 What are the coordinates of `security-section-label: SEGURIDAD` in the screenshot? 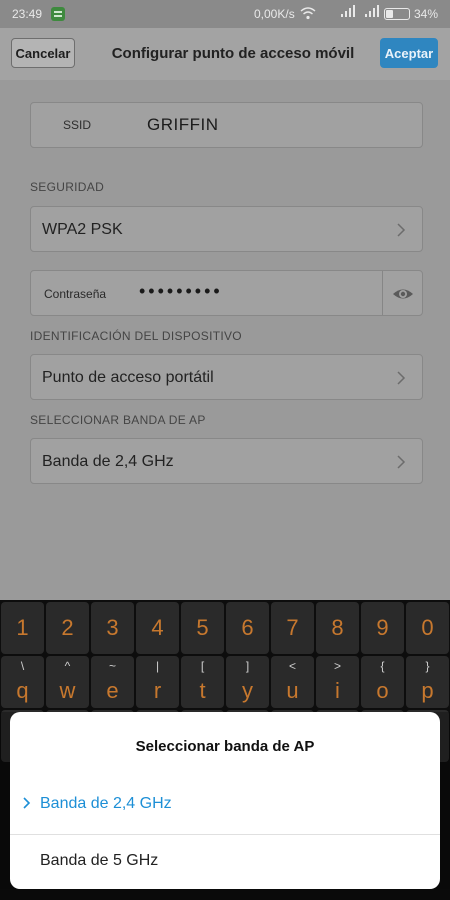 It's located at (67, 187).